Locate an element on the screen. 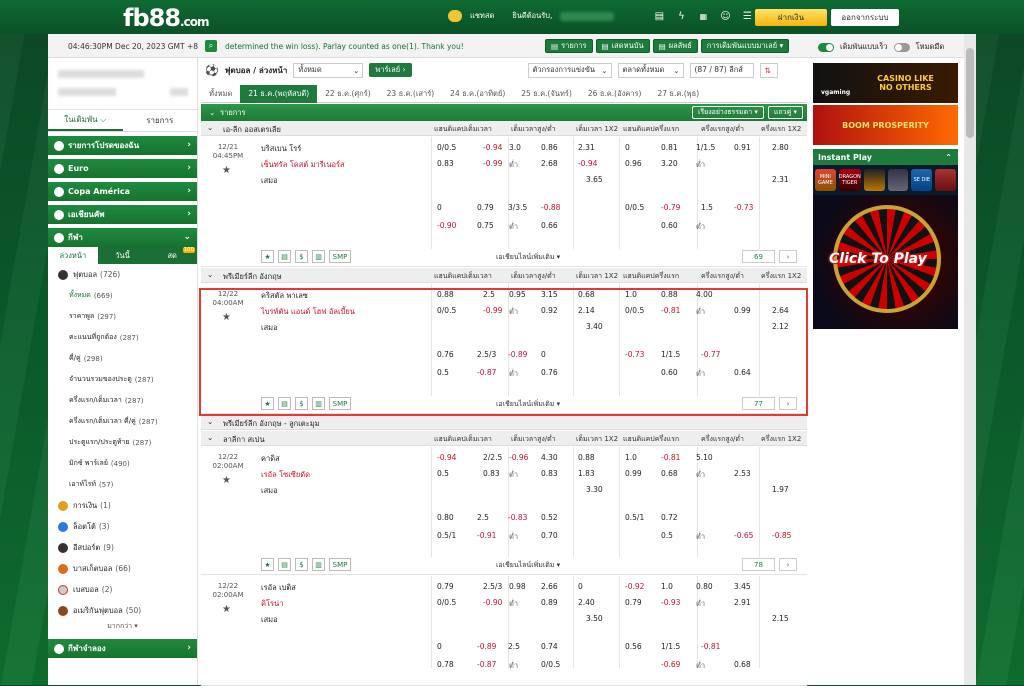 This screenshot has height=686, width=1024. odds-value: 0.83 is located at coordinates (549, 473).